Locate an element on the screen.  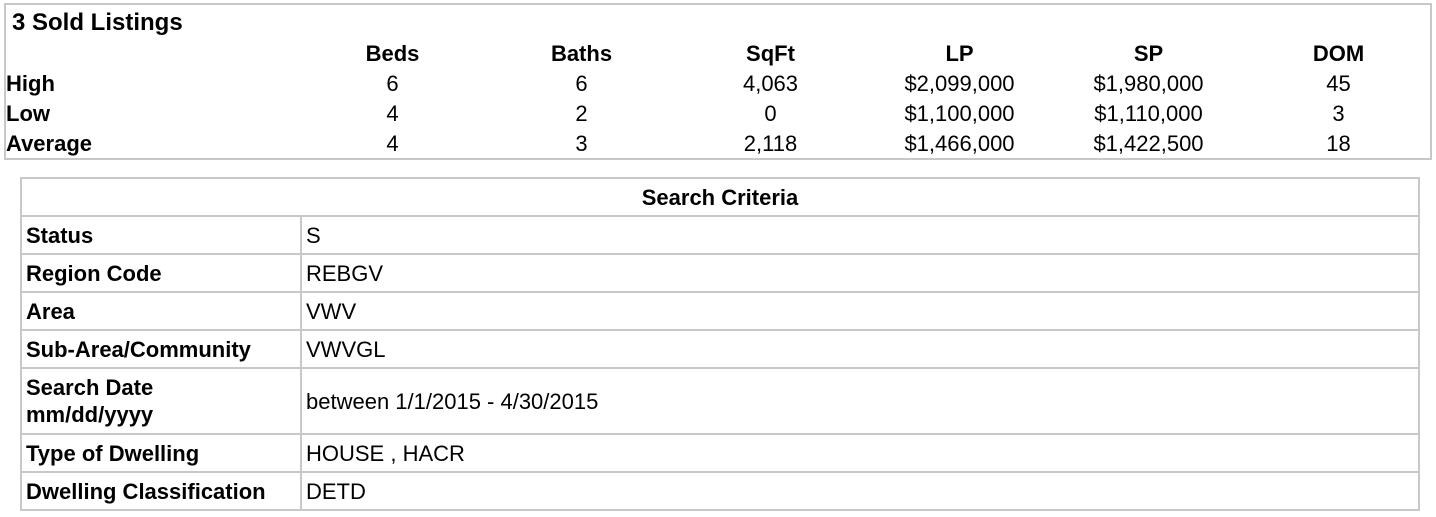
stat-cell: $1,980,000 is located at coordinates (1148, 83).